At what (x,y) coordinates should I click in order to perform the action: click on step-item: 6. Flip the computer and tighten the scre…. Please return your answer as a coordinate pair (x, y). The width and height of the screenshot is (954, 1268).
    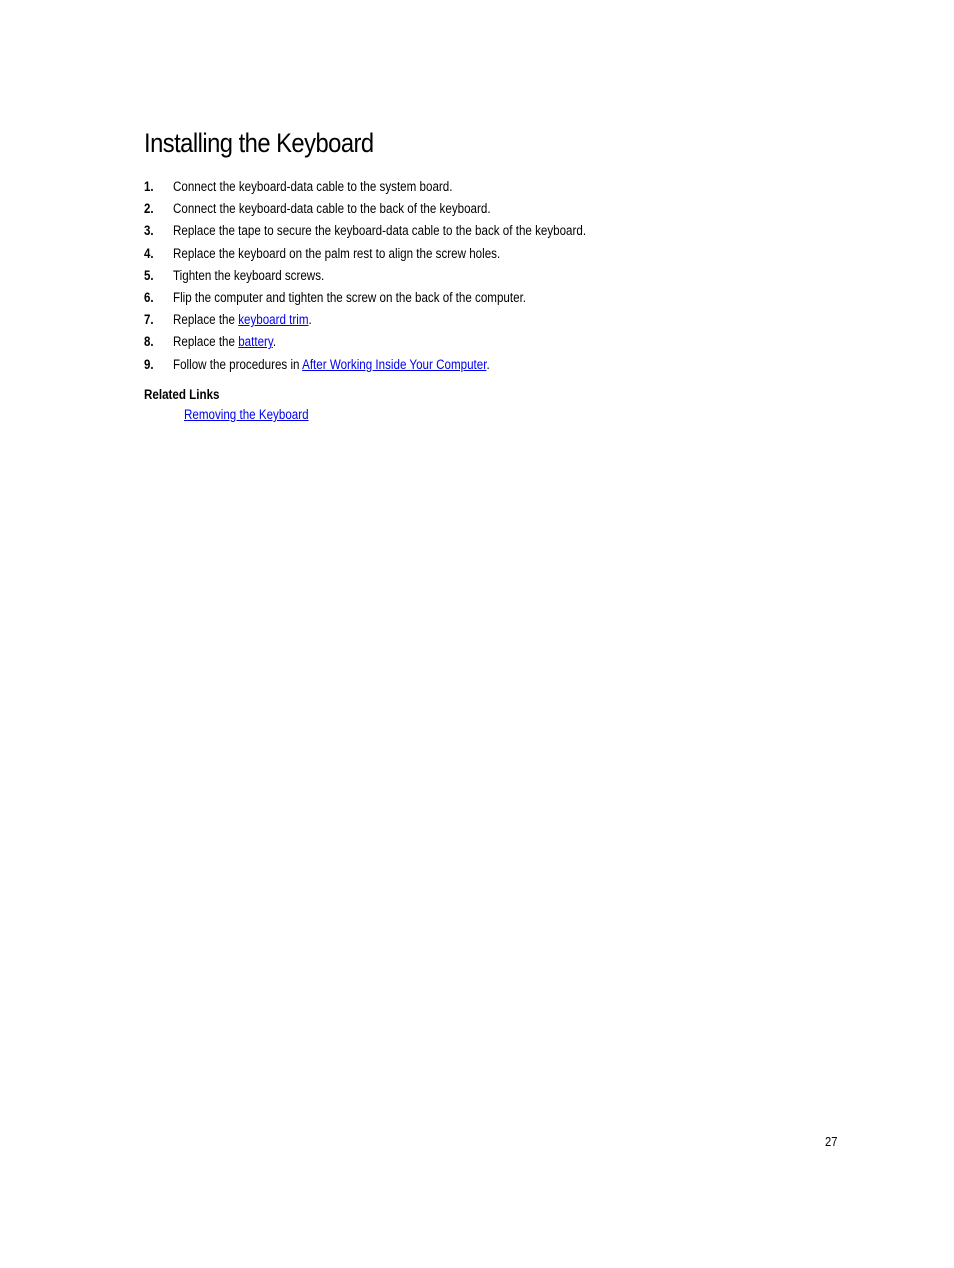
    Looking at the image, I should click on (398, 300).